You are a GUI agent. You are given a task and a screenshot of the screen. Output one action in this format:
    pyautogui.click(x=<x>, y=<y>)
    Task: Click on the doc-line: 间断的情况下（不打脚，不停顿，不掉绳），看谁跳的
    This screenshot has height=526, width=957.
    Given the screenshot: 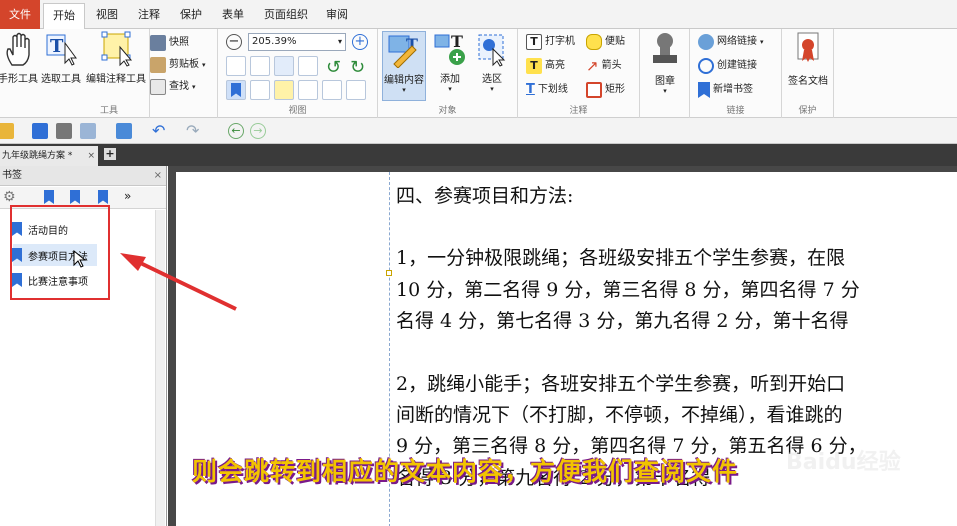 What is the action you would take?
    pyautogui.click(x=619, y=415)
    